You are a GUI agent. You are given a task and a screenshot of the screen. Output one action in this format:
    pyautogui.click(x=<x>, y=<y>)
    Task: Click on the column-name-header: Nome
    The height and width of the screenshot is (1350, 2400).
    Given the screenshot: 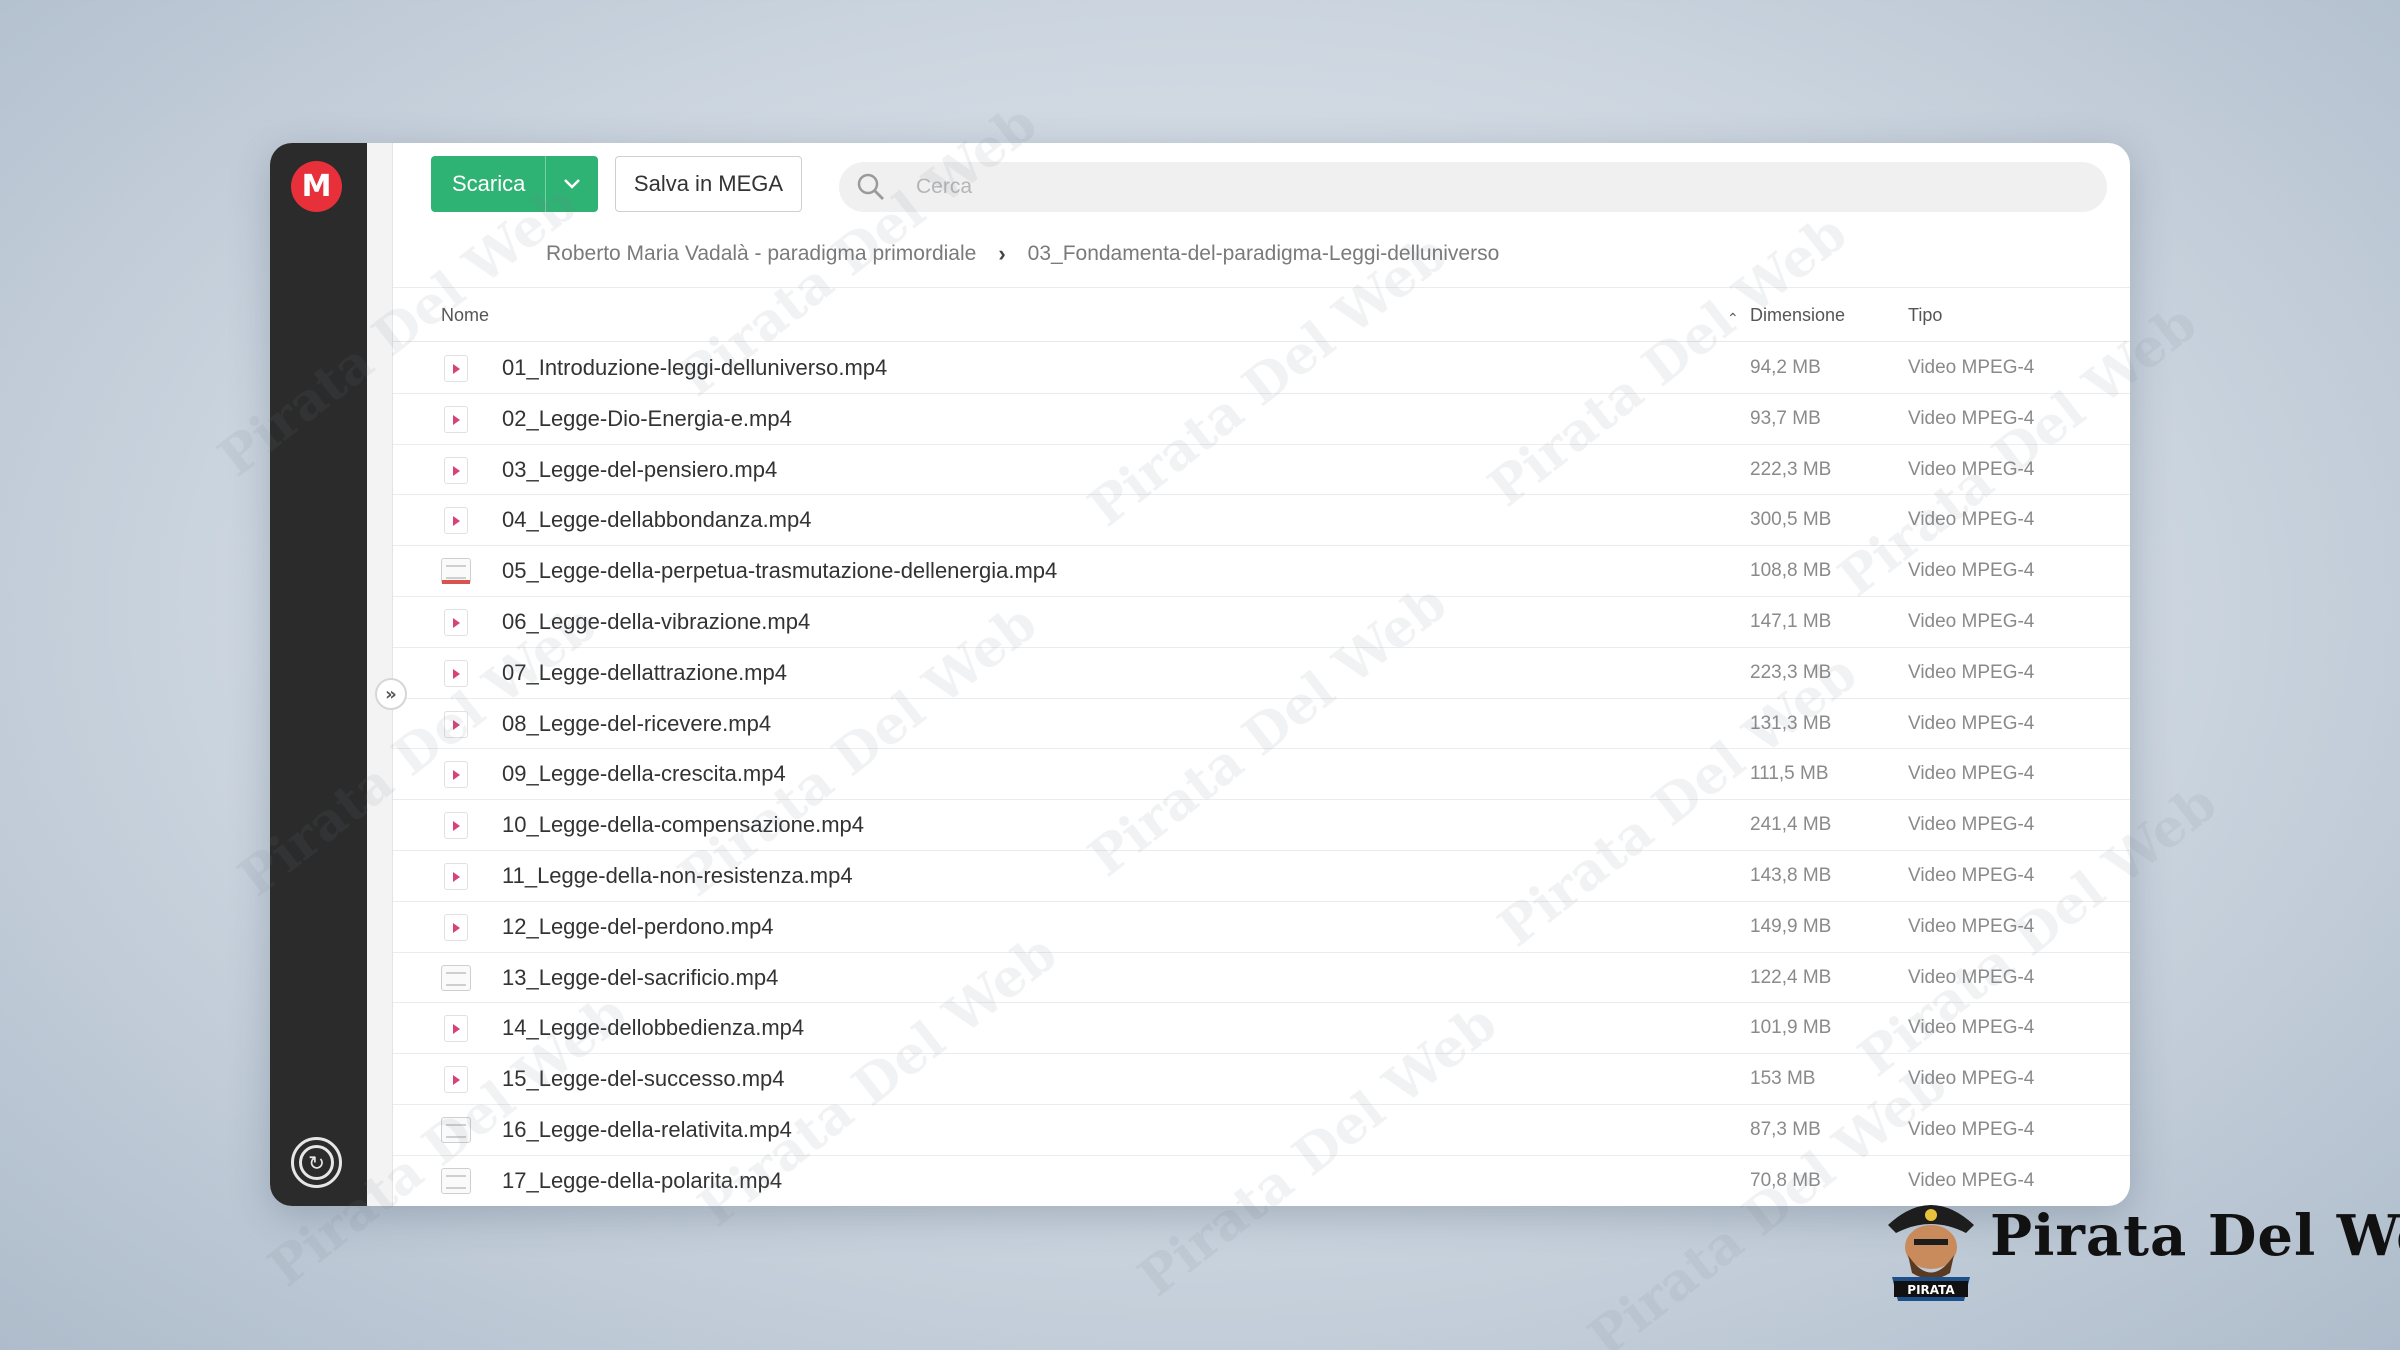 What is the action you would take?
    pyautogui.click(x=465, y=315)
    